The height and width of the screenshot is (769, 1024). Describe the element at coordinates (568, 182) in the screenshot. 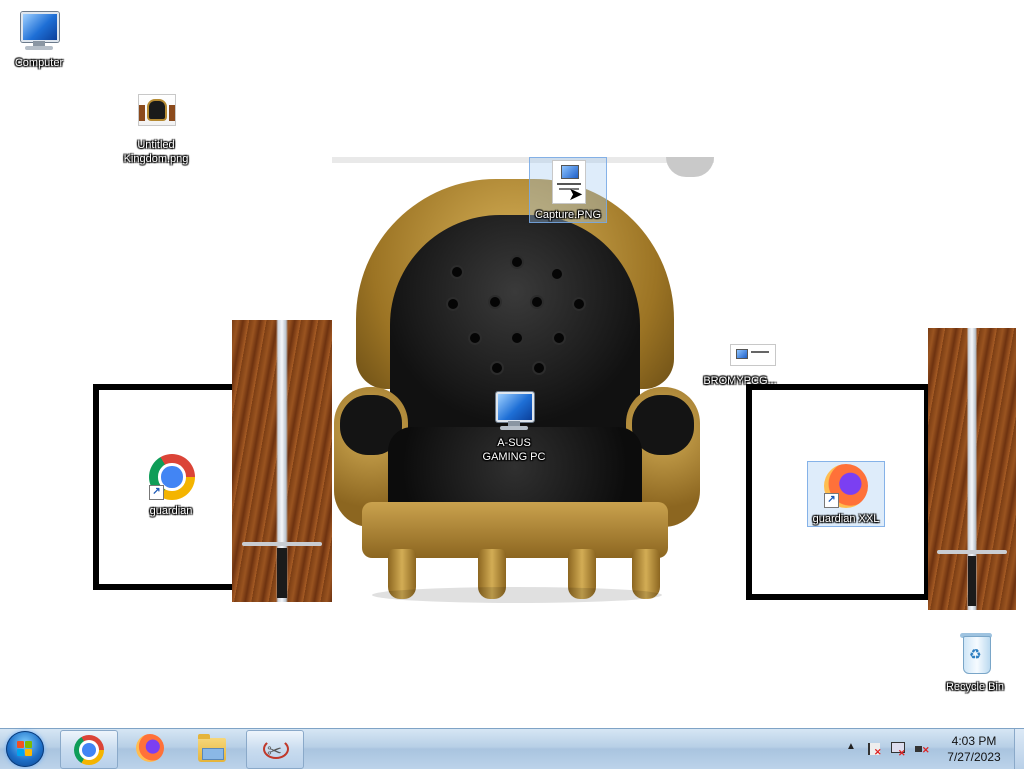

I see `image-file-icon: ➤` at that location.